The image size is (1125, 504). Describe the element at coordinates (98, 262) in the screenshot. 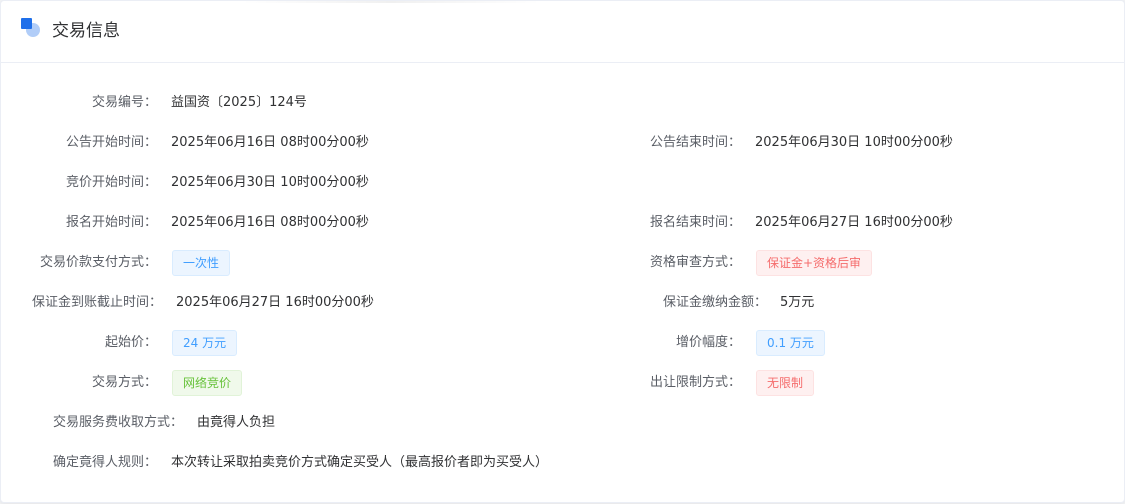

I see `payment-method-label: 交易价款支付方式：` at that location.